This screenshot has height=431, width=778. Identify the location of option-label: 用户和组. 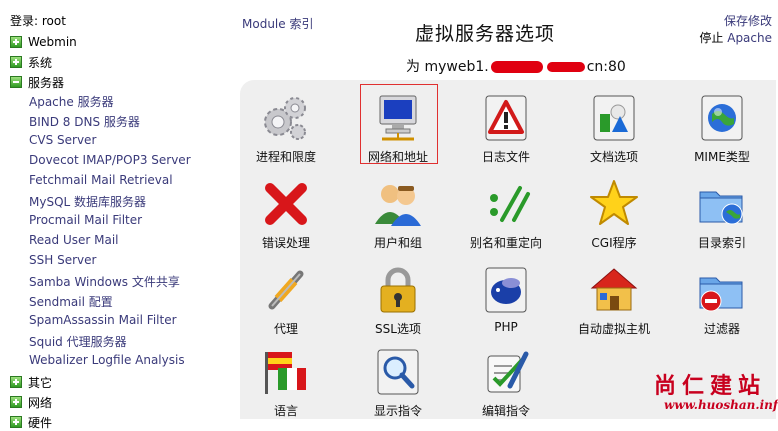
(397, 243).